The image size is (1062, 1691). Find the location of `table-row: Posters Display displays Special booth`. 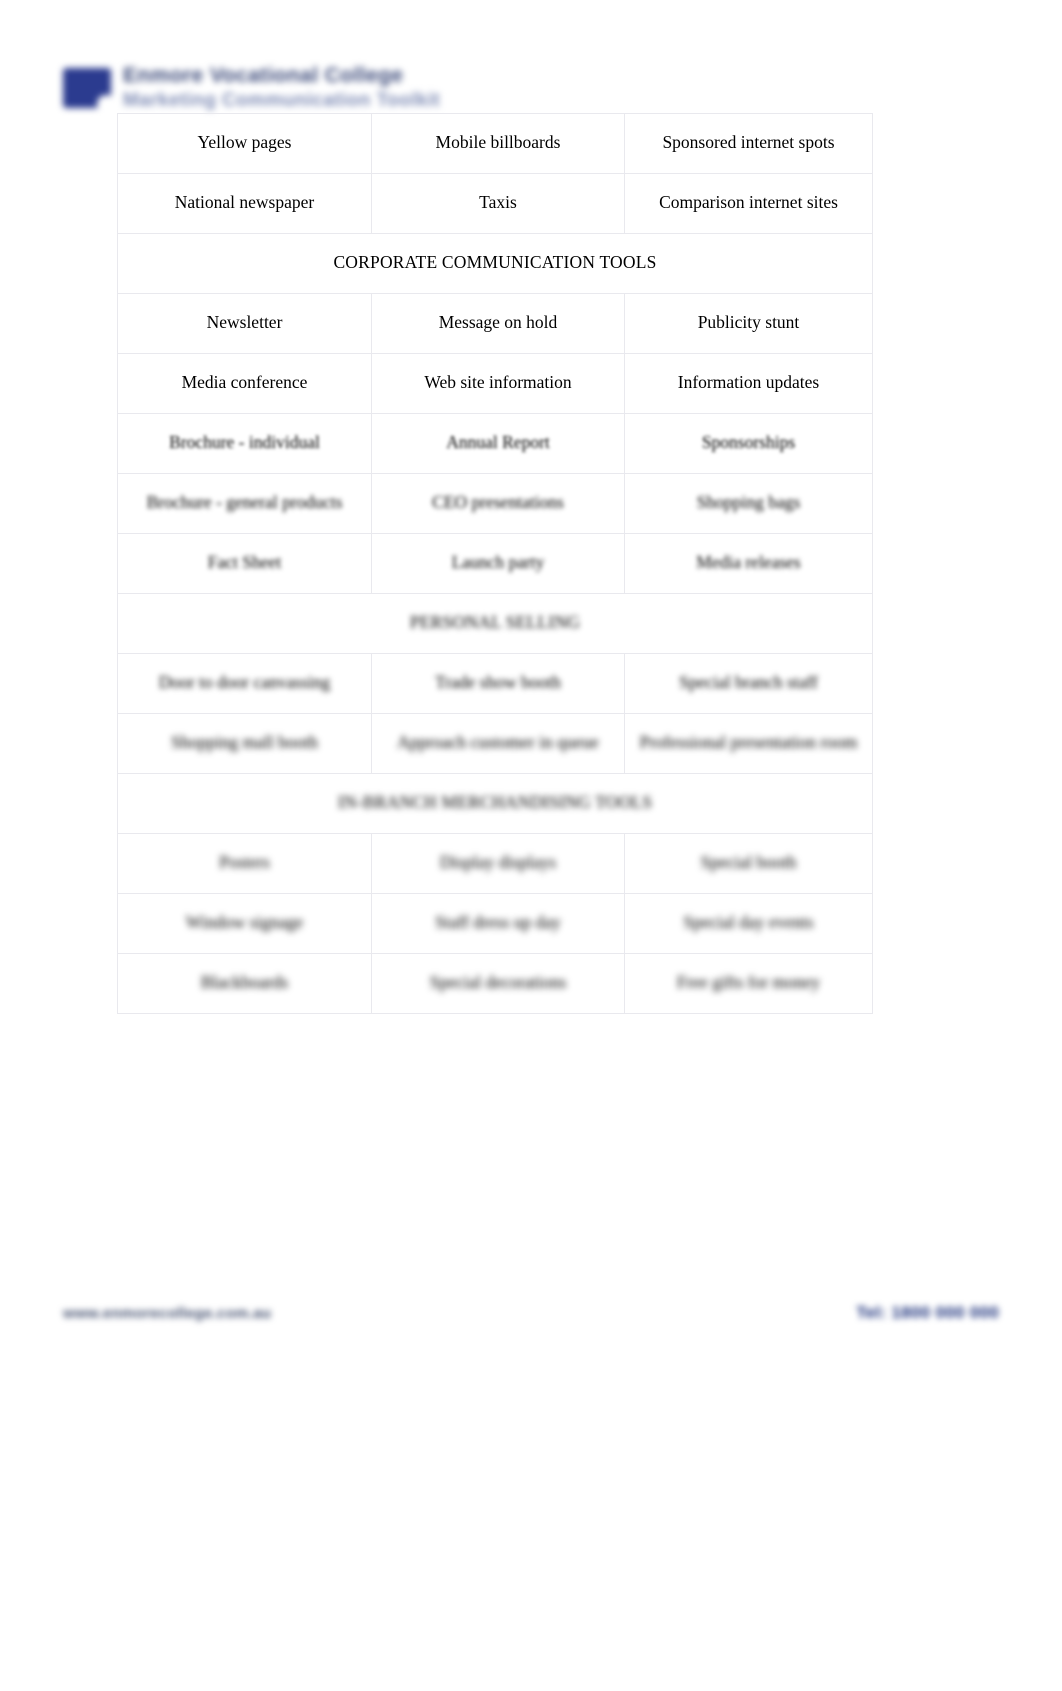

table-row: Posters Display displays Special booth is located at coordinates (495, 863).